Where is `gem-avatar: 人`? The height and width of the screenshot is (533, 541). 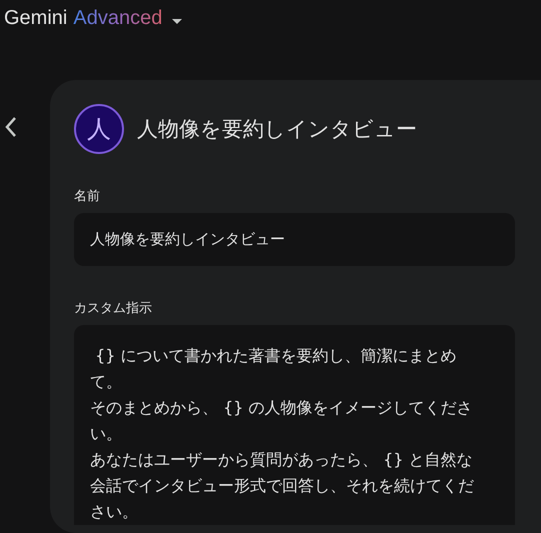
gem-avatar: 人 is located at coordinates (99, 129).